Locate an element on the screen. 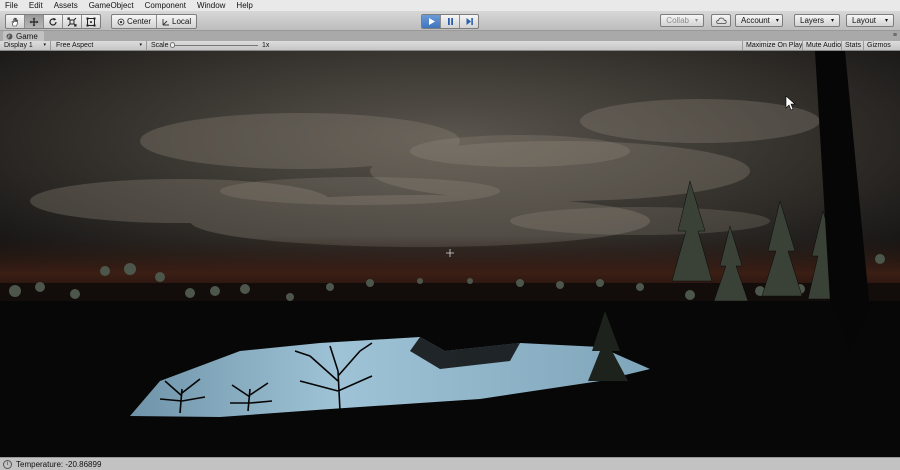  pivot-local-button: Local is located at coordinates (176, 21).